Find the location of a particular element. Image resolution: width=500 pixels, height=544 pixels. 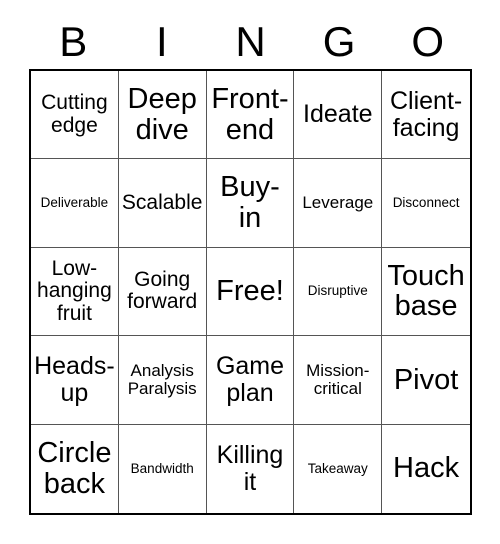

bingo-cell: Mission-critical is located at coordinates (338, 380).